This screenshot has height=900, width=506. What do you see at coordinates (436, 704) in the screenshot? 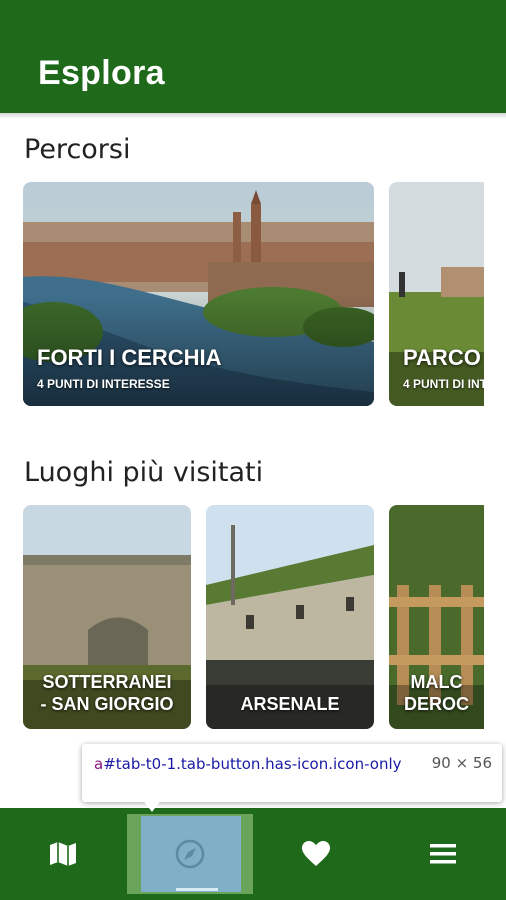
I see `place-label-line2: DEROC` at bounding box center [436, 704].